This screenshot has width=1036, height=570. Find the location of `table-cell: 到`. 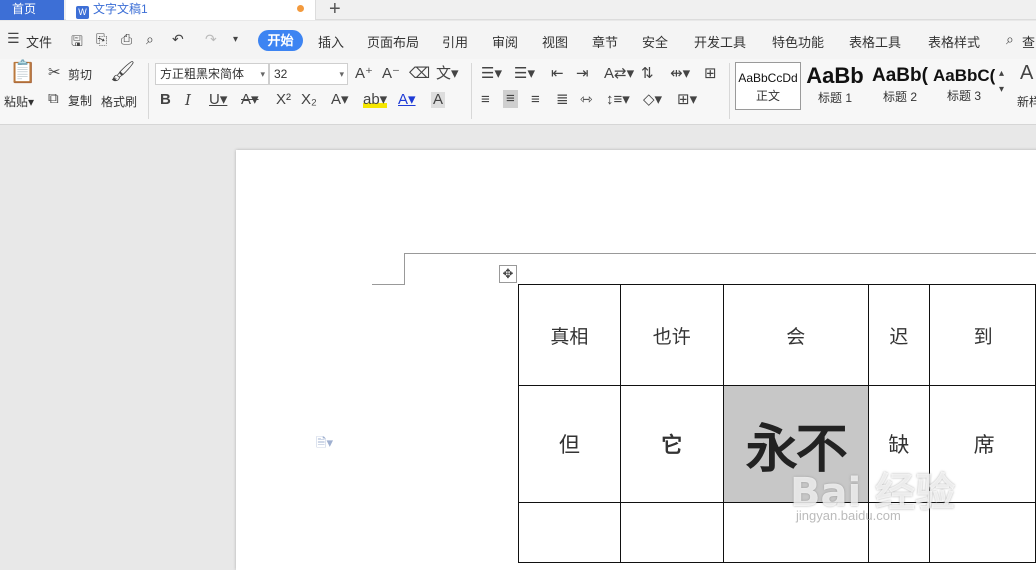

table-cell: 到 is located at coordinates (982, 335).